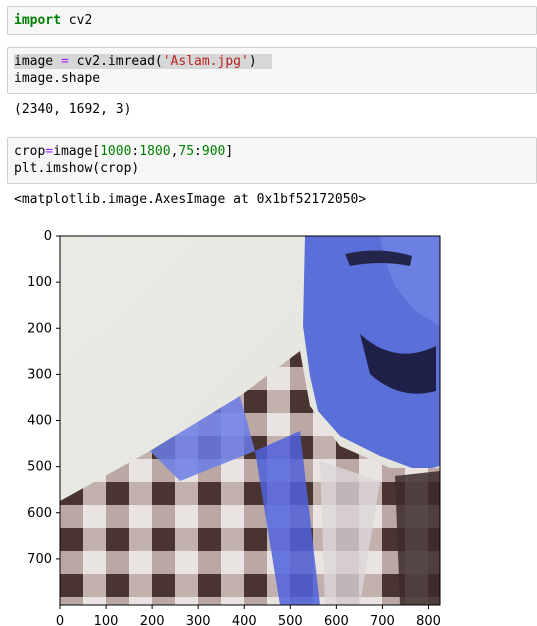  What do you see at coordinates (272, 20) in the screenshot?
I see `code-cell-import: import cv2` at bounding box center [272, 20].